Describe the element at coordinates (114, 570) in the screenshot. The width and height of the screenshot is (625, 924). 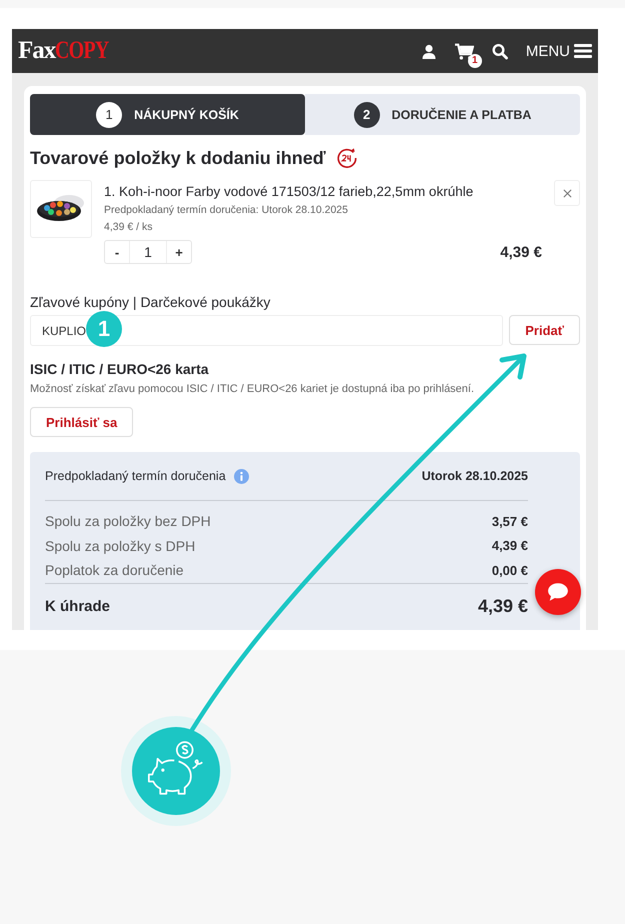
I see `summary-label: Poplatok za doručenie` at that location.